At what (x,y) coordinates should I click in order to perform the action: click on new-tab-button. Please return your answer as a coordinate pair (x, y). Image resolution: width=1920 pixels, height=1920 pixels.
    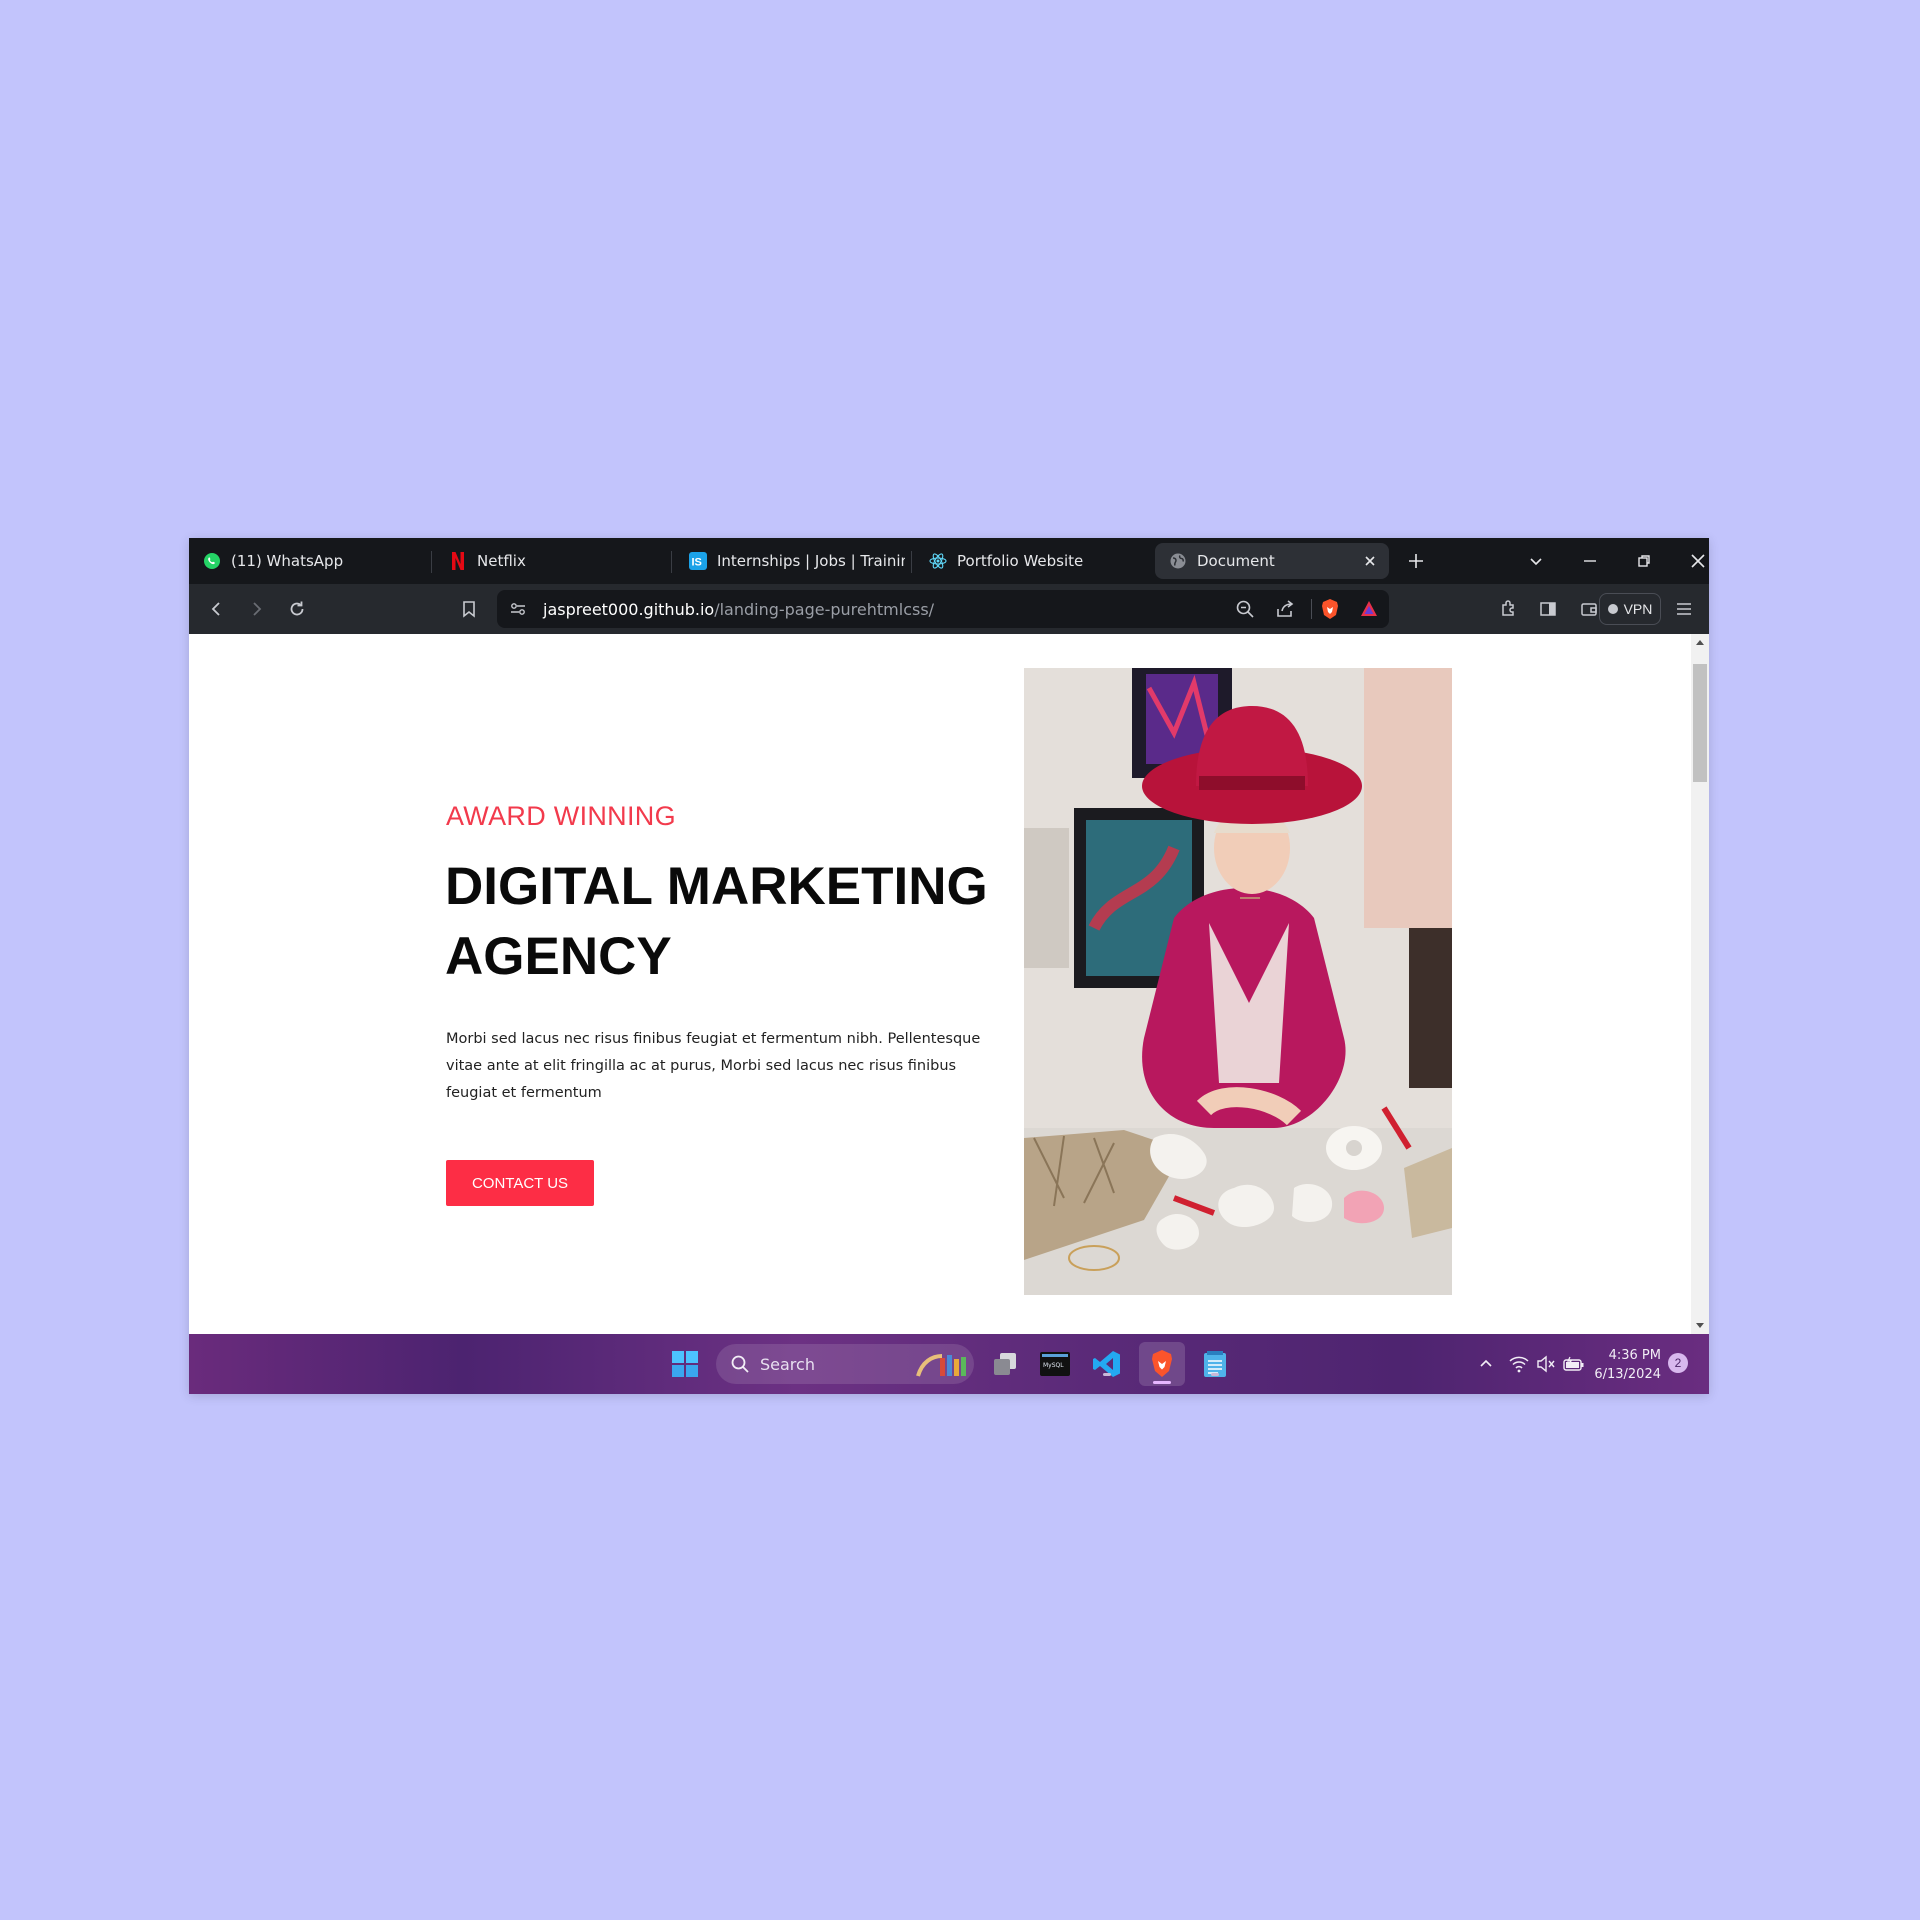
    Looking at the image, I should click on (1416, 561).